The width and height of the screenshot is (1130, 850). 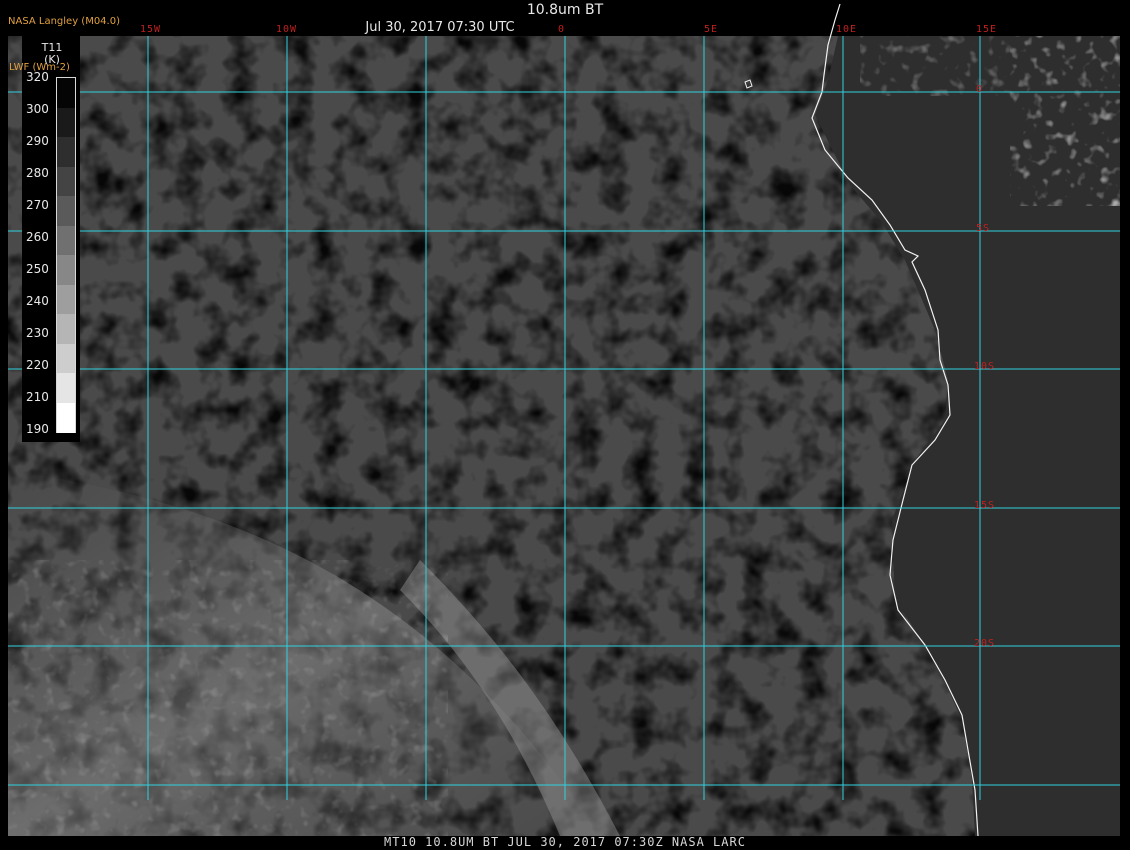 I want to click on color-scale-bar, so click(x=66, y=255).